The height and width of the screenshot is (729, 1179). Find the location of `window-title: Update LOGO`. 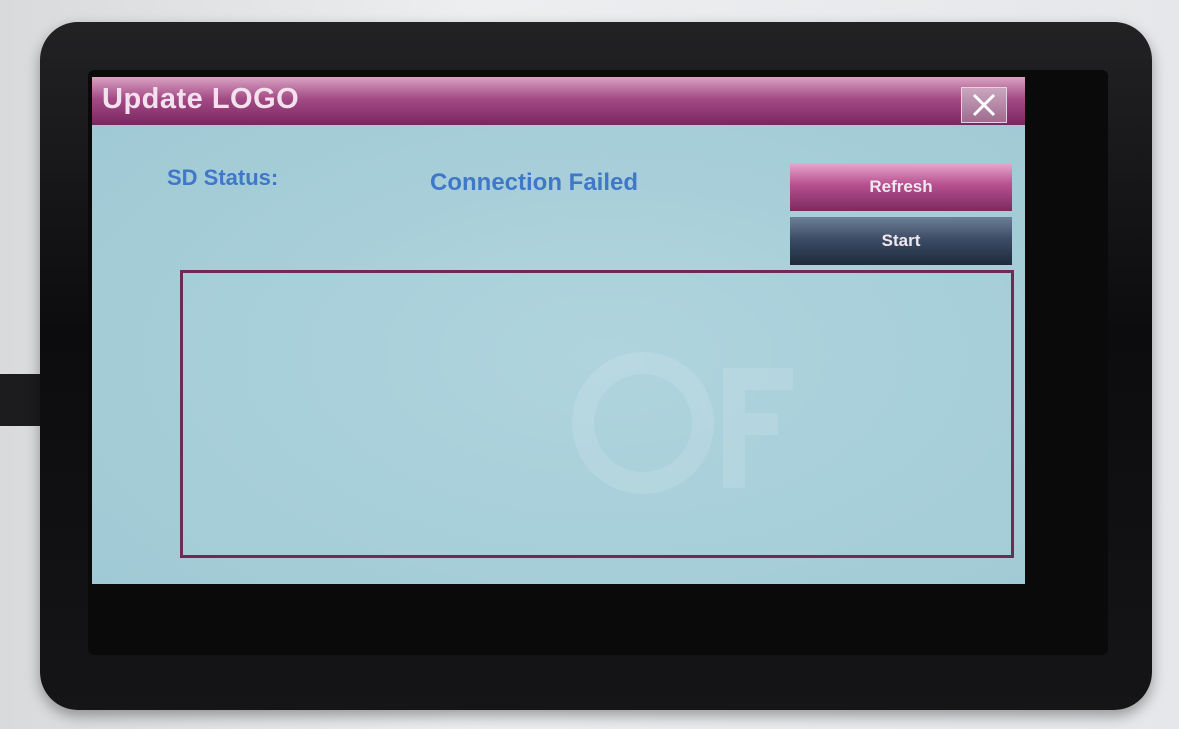

window-title: Update LOGO is located at coordinates (201, 99).